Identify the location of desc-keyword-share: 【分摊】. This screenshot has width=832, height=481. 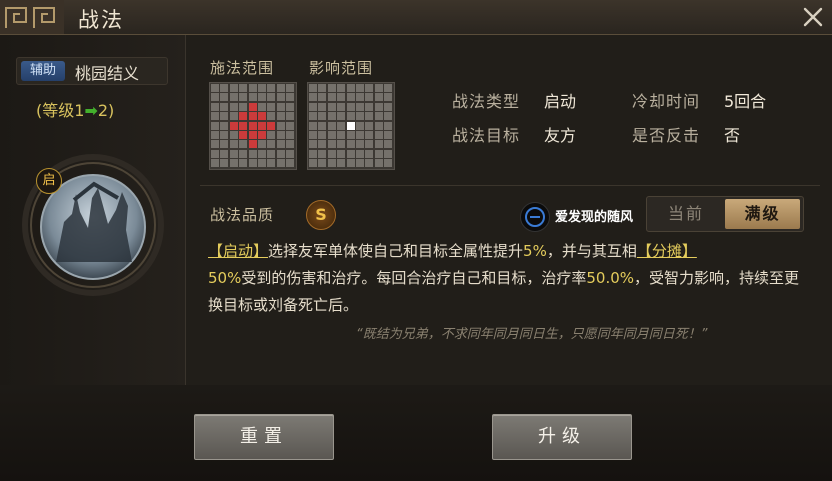
(666, 251).